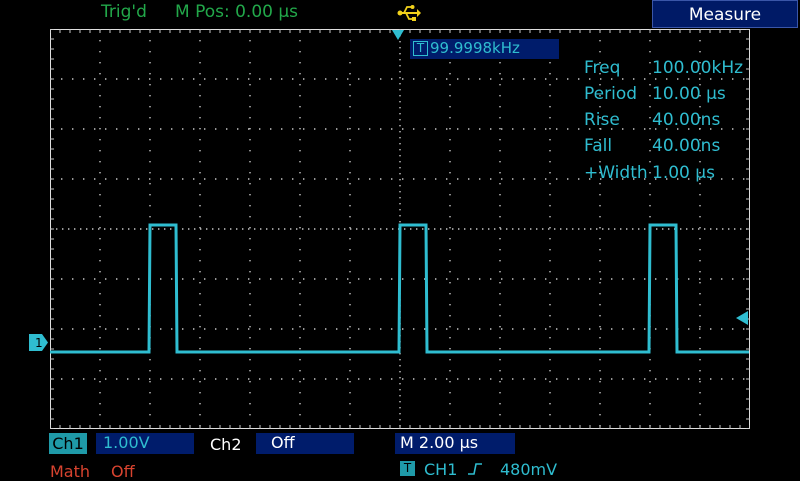 This screenshot has width=800, height=481. Describe the element at coordinates (616, 173) in the screenshot. I see `measure-label-width: +Width` at that location.